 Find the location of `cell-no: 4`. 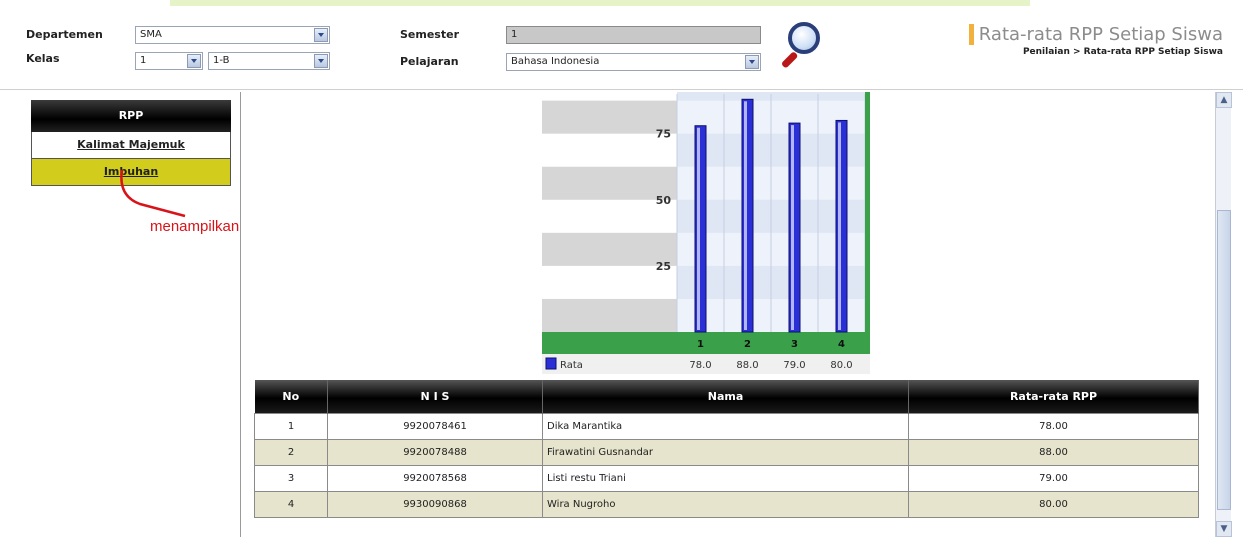

cell-no: 4 is located at coordinates (291, 504).